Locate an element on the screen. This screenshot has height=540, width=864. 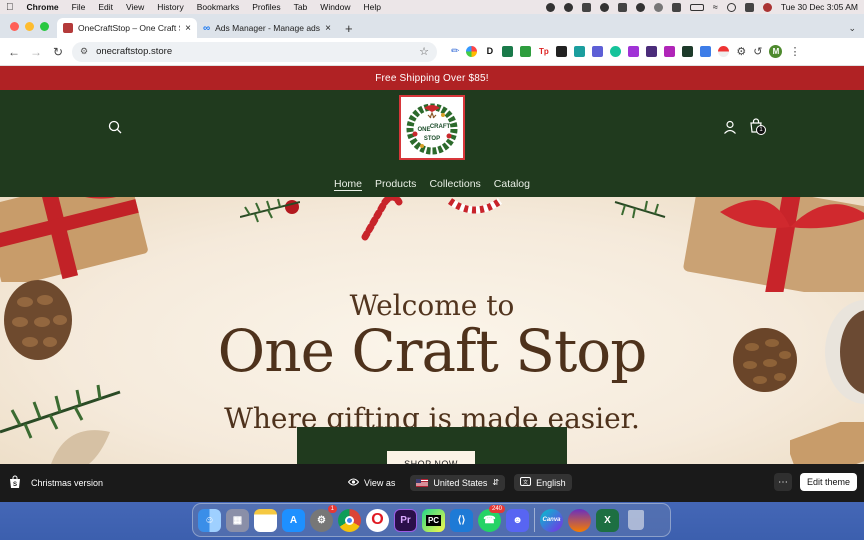
account-icon is located at coordinates (730, 129).